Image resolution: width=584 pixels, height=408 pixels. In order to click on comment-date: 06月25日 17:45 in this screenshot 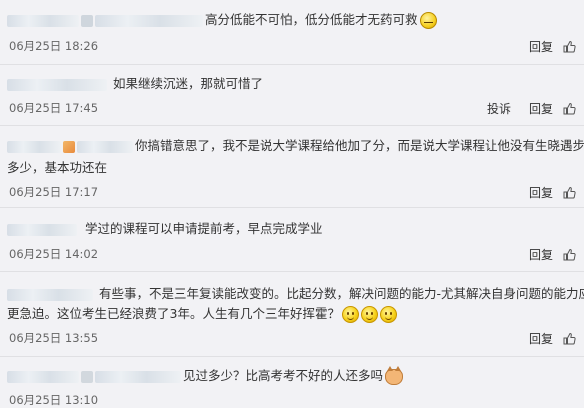, I will do `click(54, 108)`.